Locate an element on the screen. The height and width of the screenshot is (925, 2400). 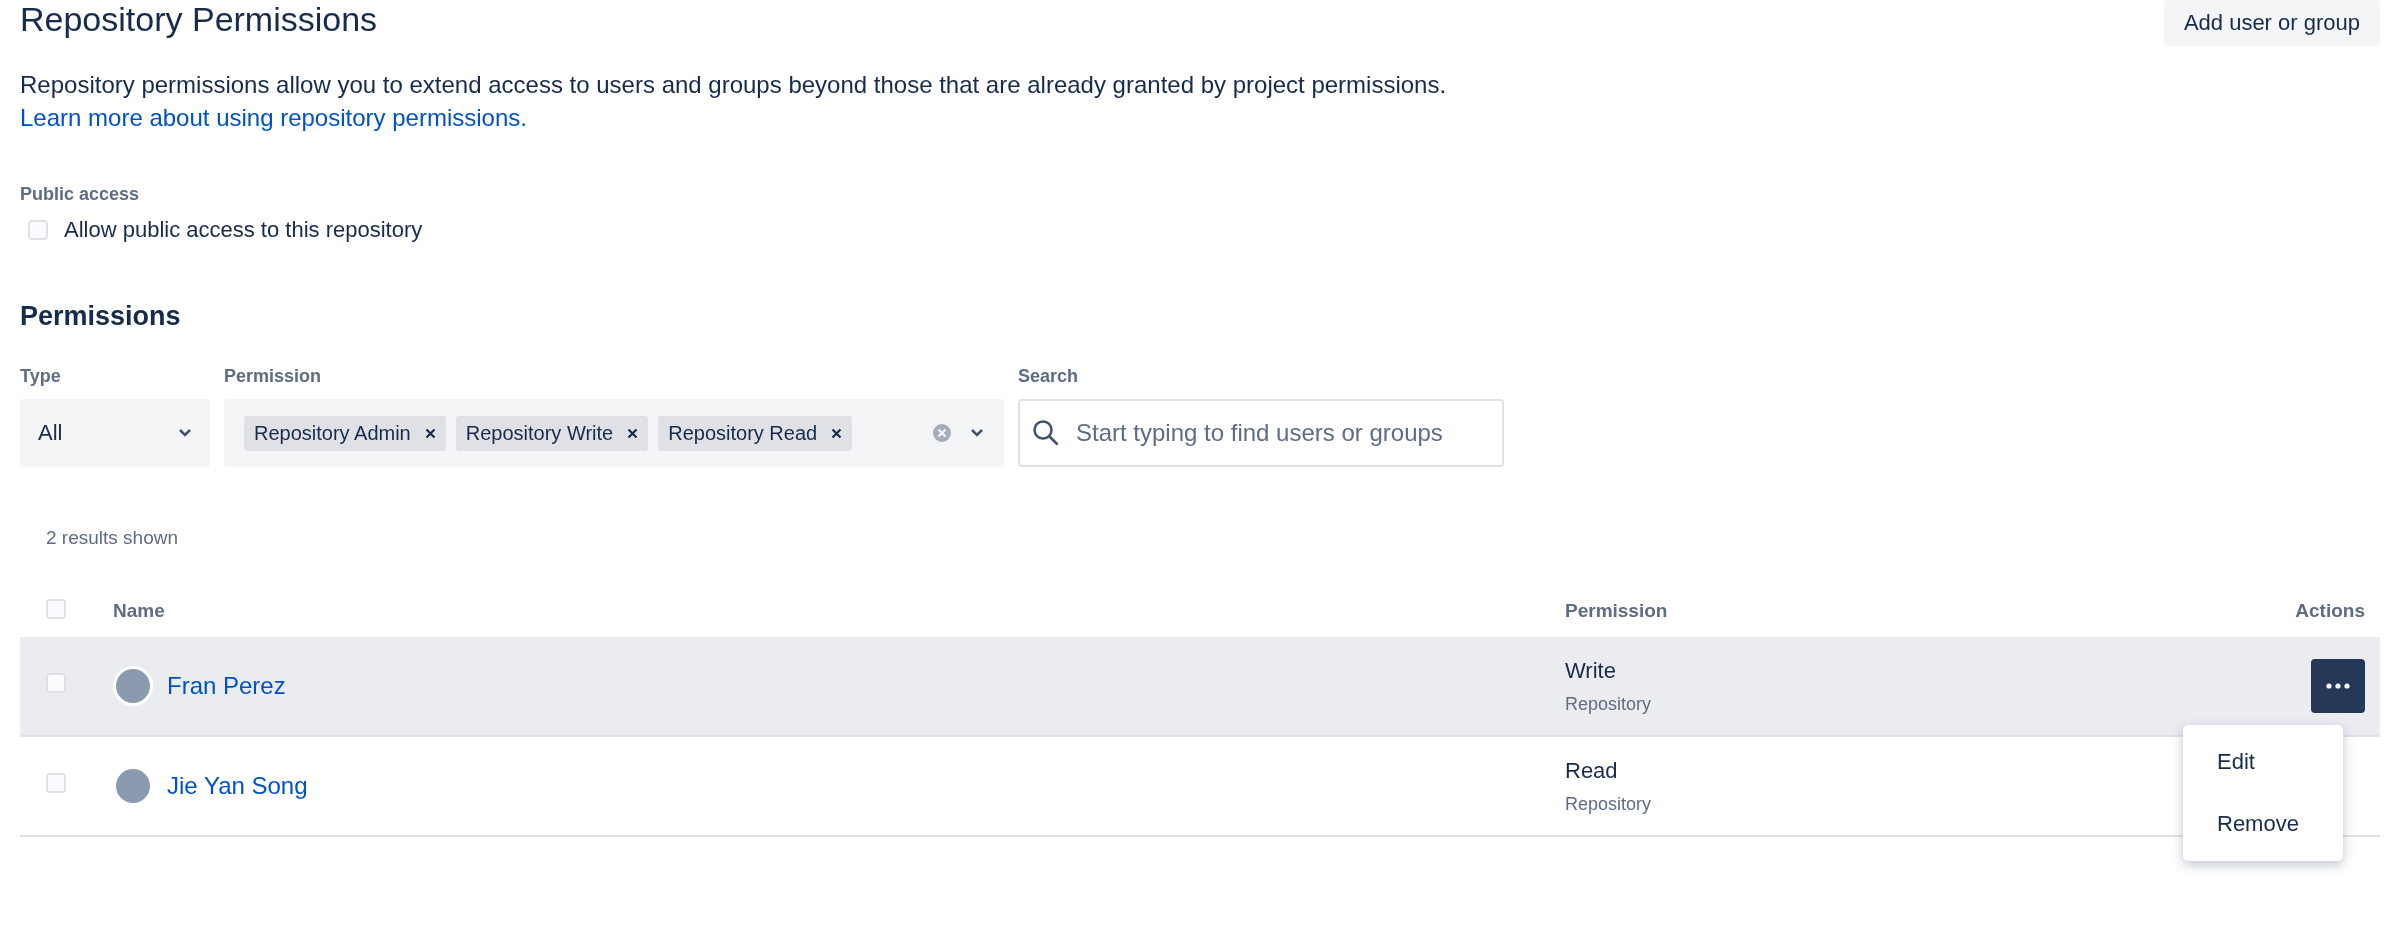
column-header: Actions is located at coordinates (2330, 611).